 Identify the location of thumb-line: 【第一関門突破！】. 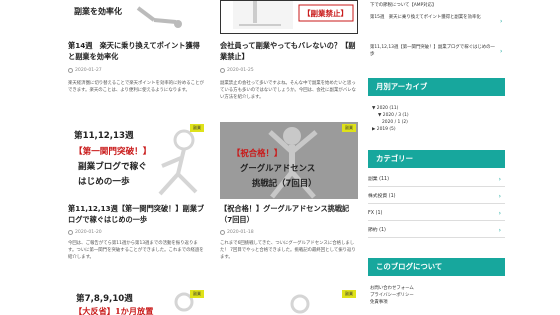
(112, 151).